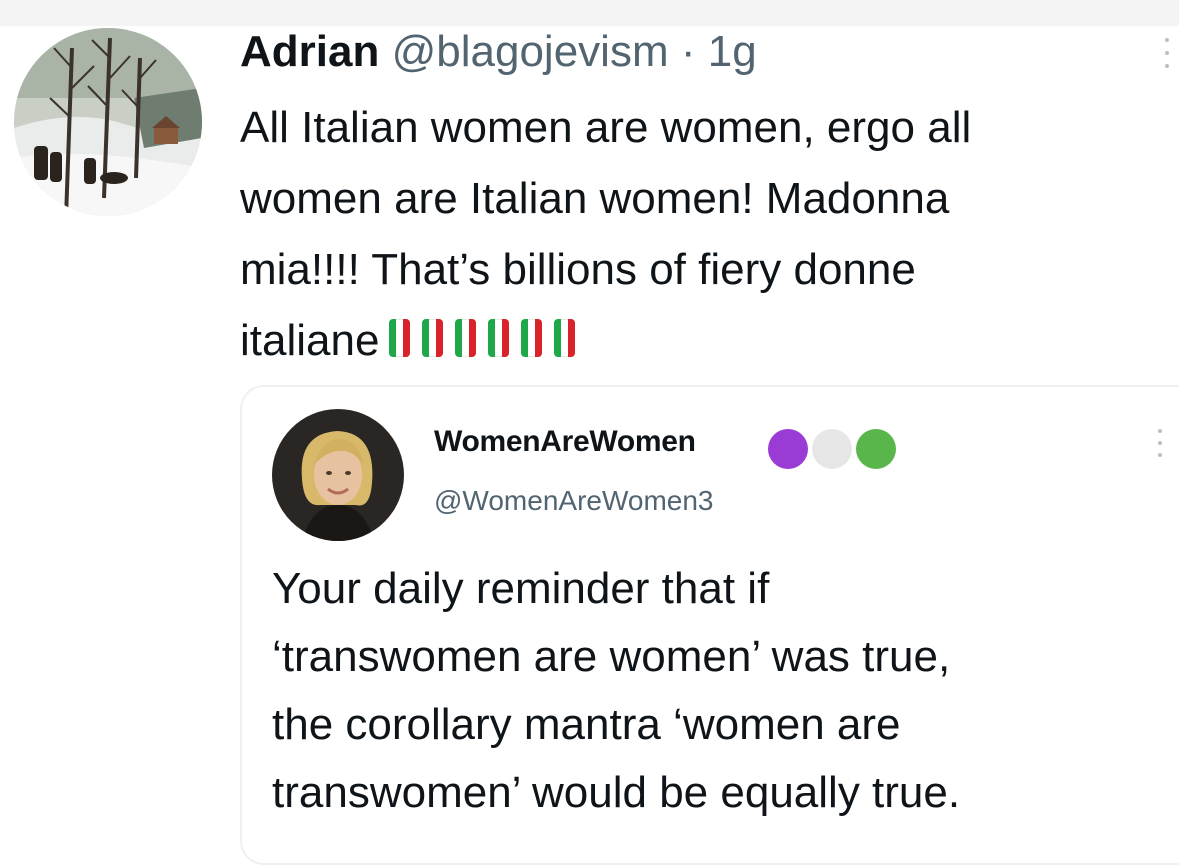 This screenshot has width=1179, height=865. I want to click on tweet-header: Adrian @blagojevism · 1g, so click(498, 52).